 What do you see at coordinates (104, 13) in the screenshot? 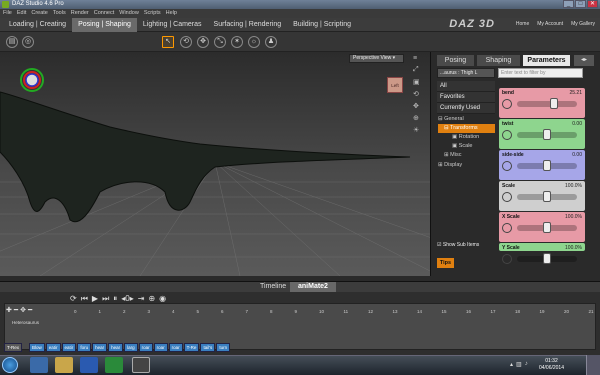
I see `menu-connect: Connect` at bounding box center [104, 13].